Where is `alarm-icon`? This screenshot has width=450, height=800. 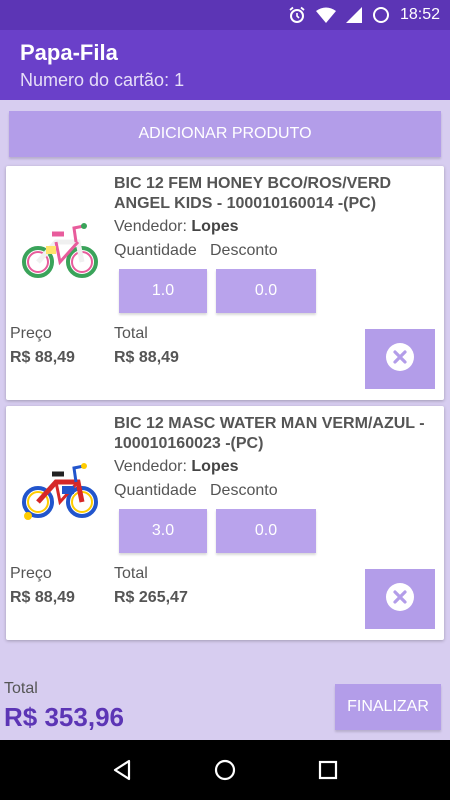 alarm-icon is located at coordinates (297, 15).